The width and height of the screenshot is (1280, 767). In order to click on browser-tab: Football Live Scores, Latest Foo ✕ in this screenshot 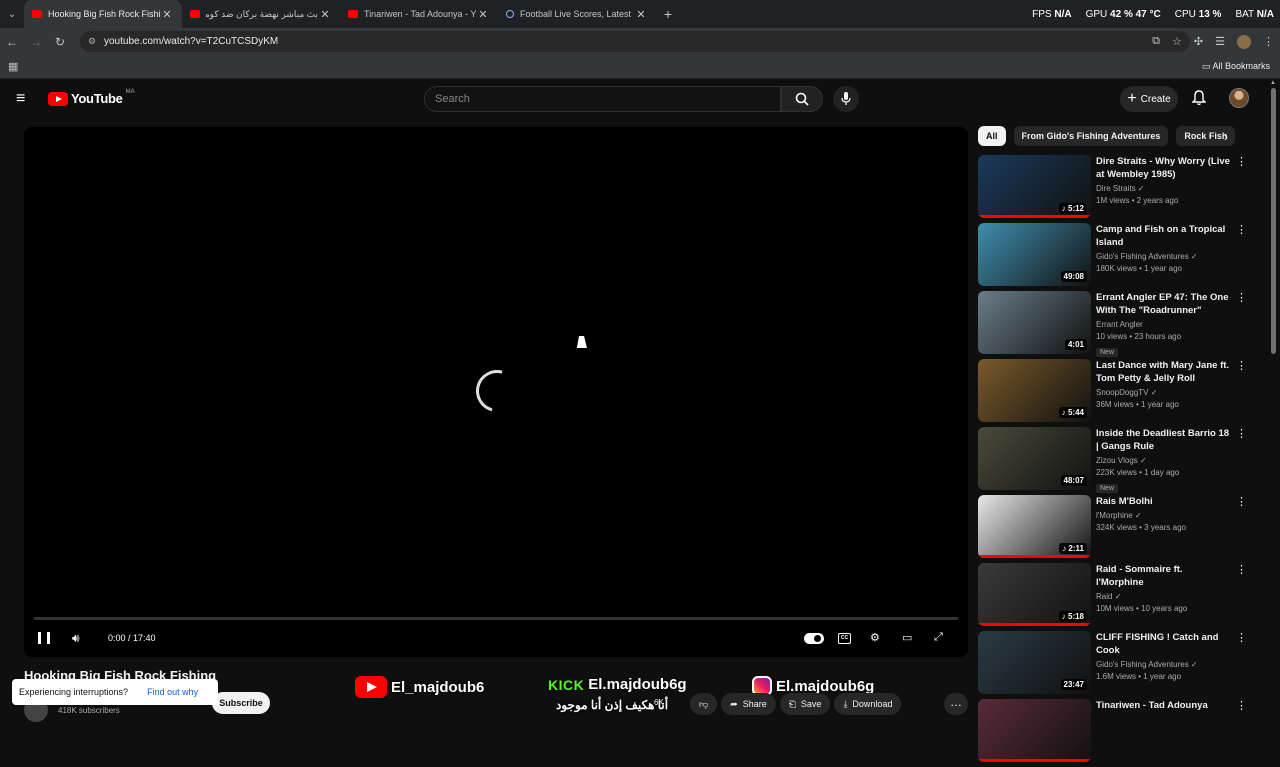, I will do `click(577, 14)`.